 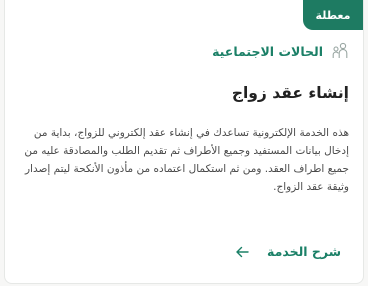 What do you see at coordinates (304, 251) in the screenshot?
I see `service-explanation-label: شرح الخدمة` at bounding box center [304, 251].